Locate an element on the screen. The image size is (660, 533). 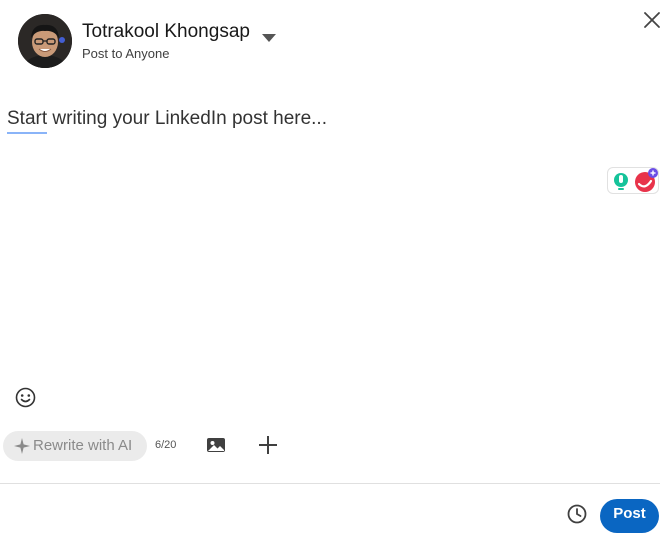
lightbulb-icon is located at coordinates (621, 181).